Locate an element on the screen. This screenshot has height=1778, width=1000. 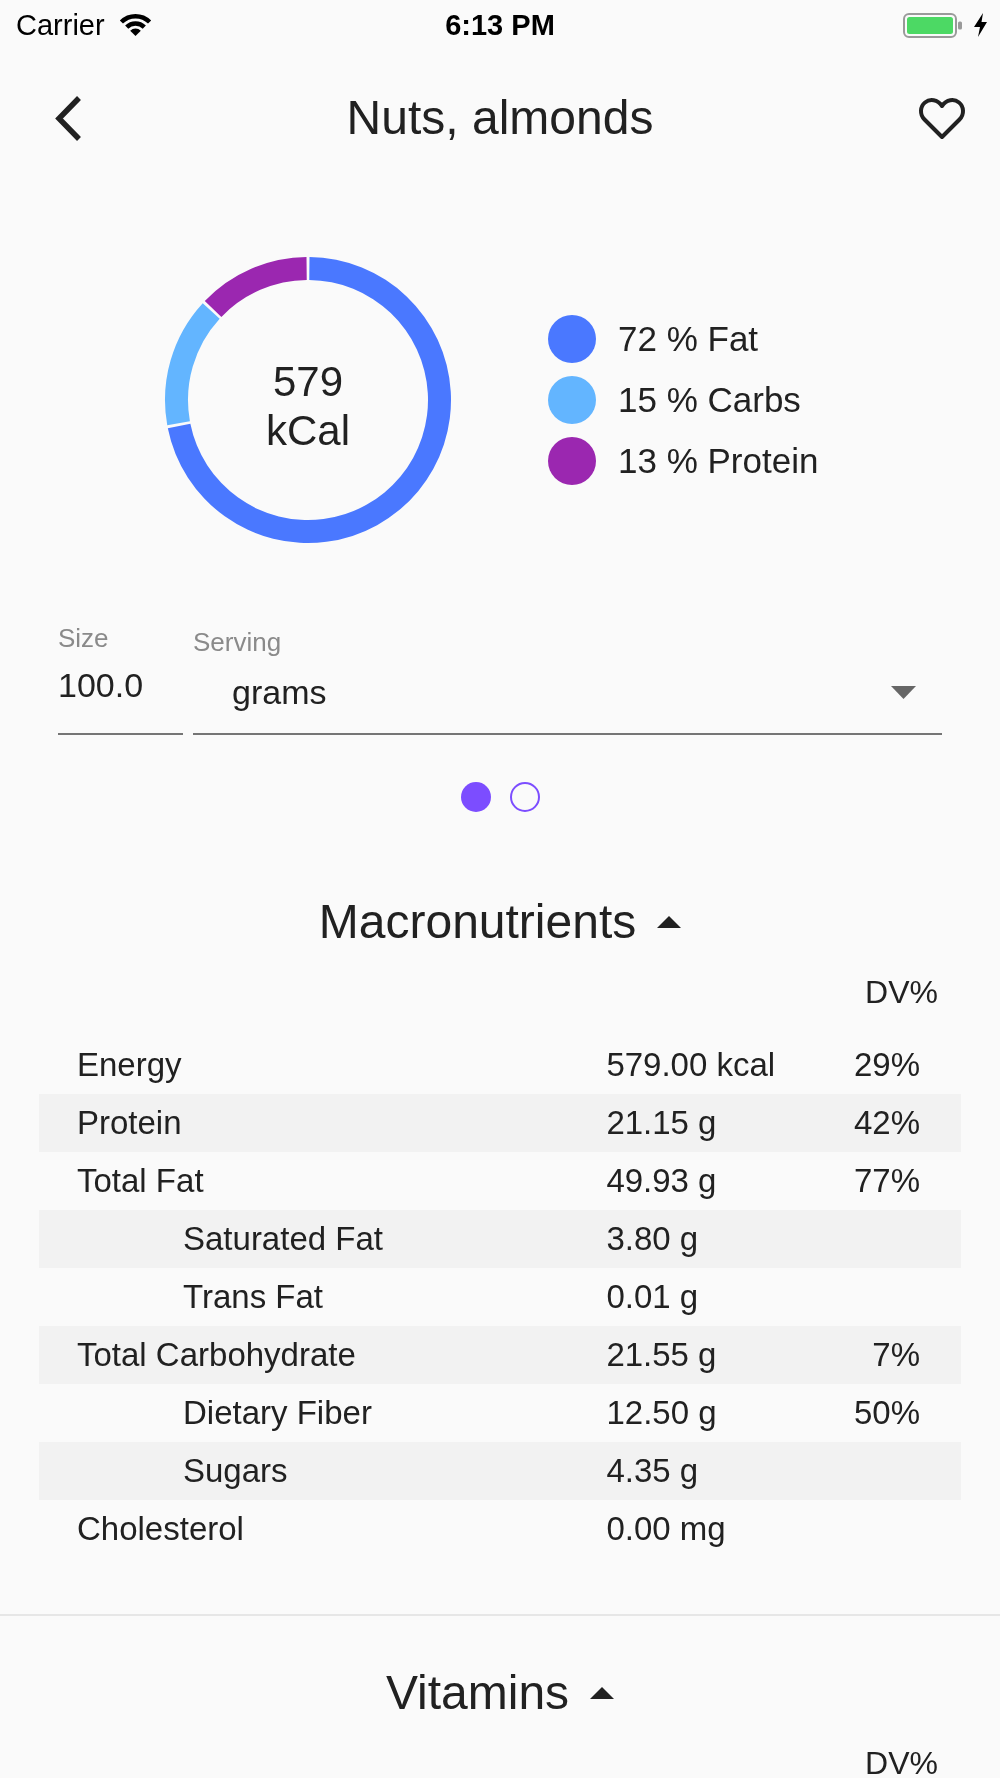
nutrient-amount: 579.00 kcal is located at coordinates (691, 1064).